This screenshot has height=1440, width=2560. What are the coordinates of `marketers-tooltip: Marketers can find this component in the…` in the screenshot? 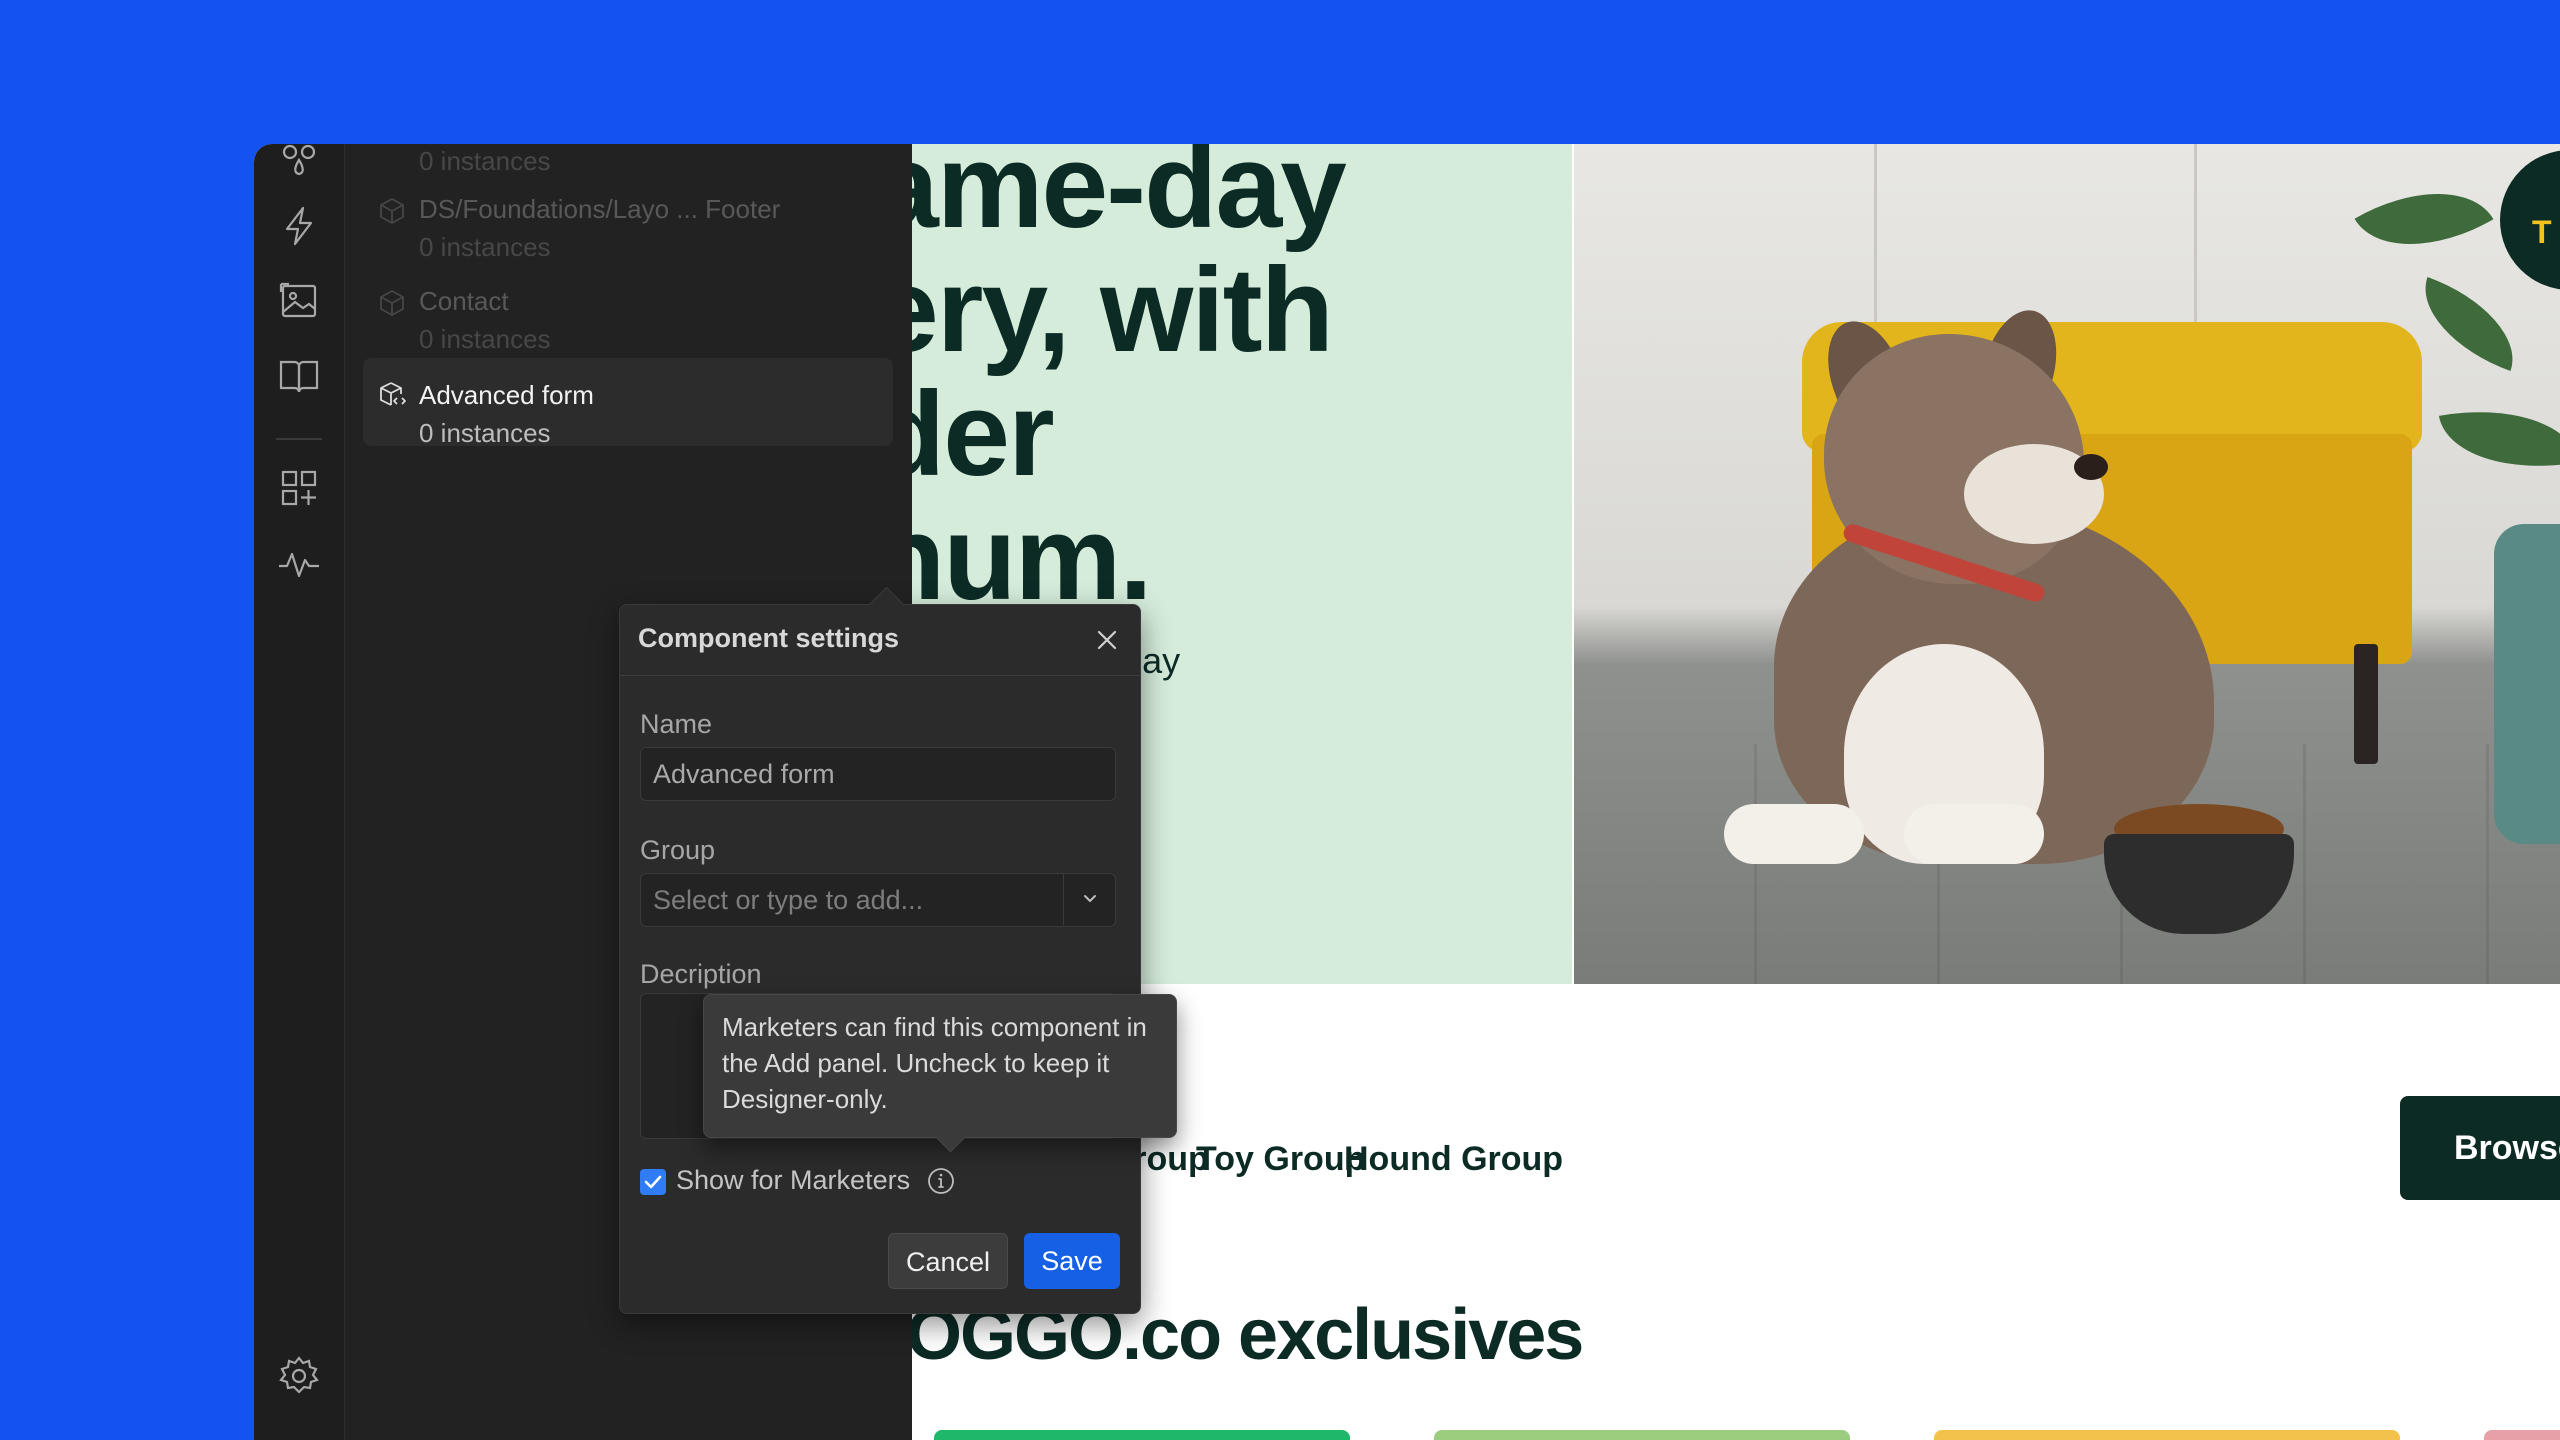 It's located at (940, 1066).